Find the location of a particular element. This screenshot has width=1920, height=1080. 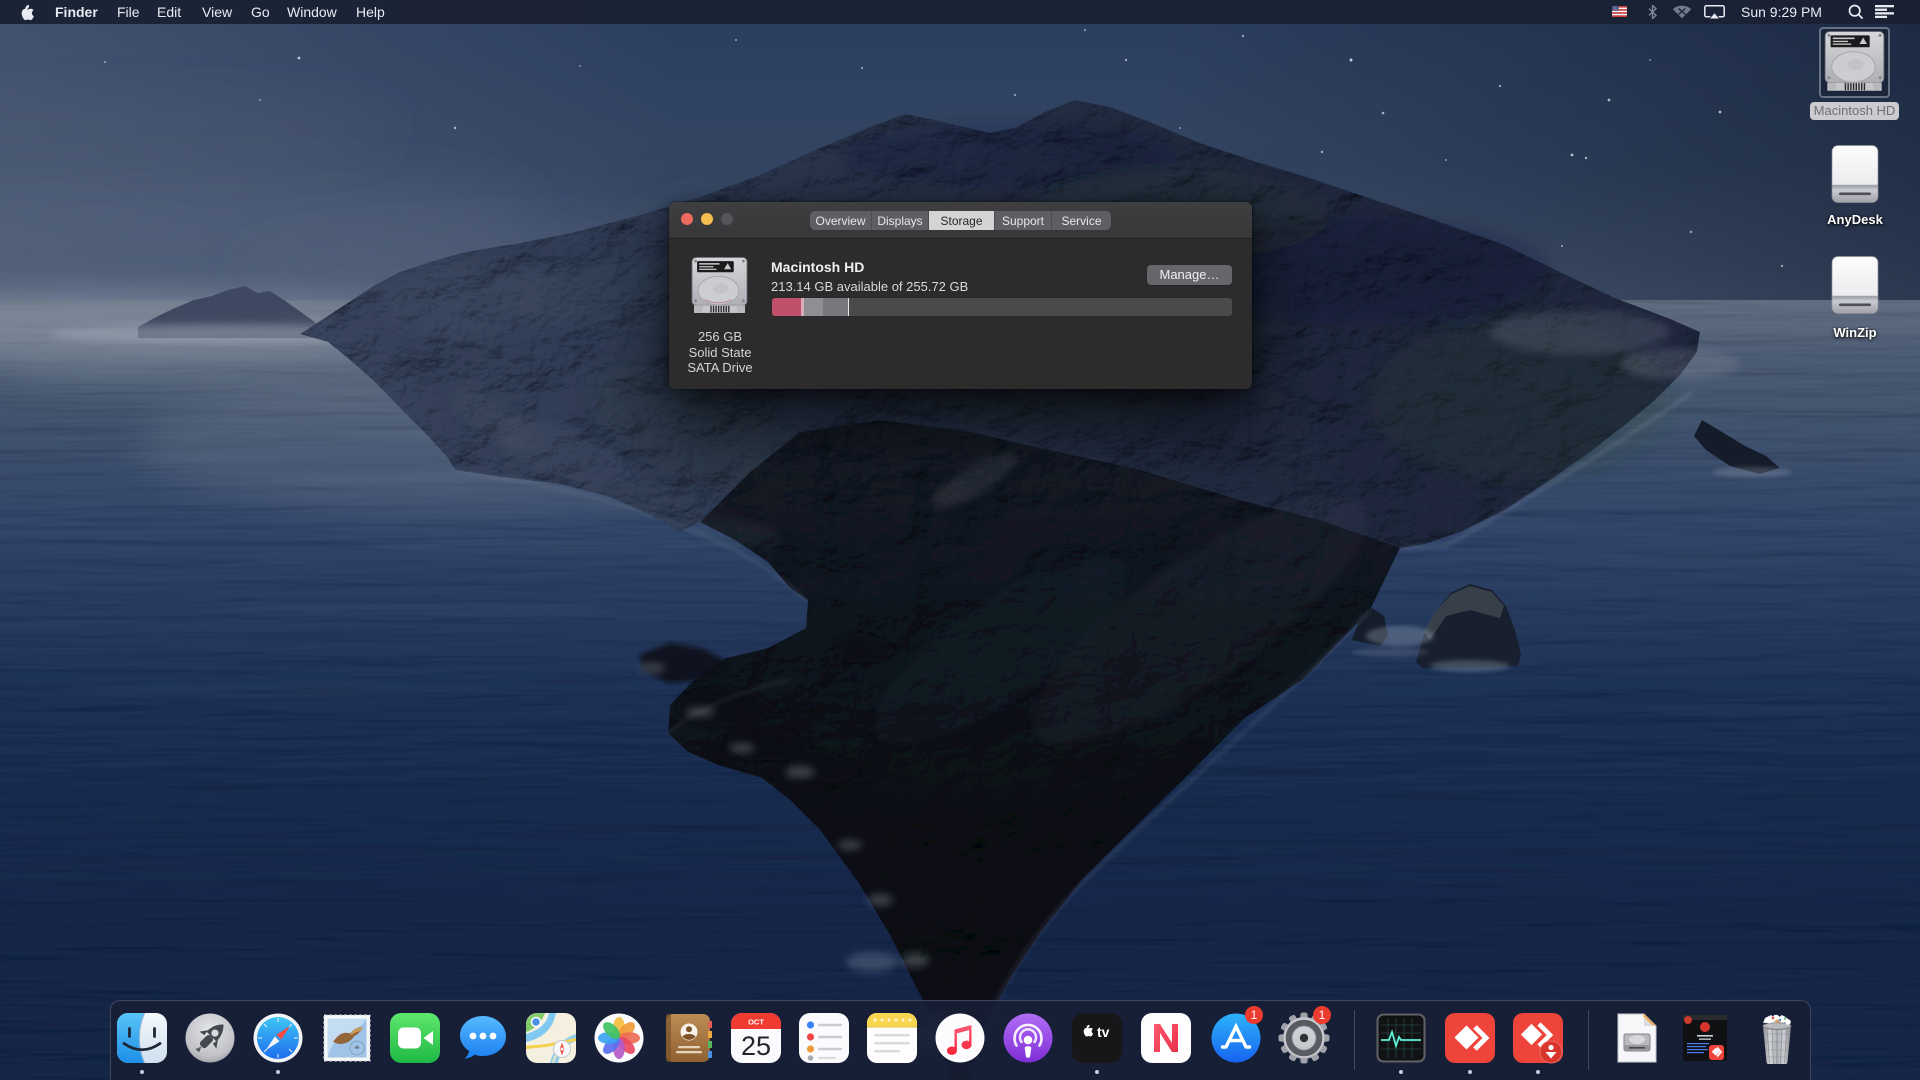

svg-text: OCT is located at coordinates (756, 1022).